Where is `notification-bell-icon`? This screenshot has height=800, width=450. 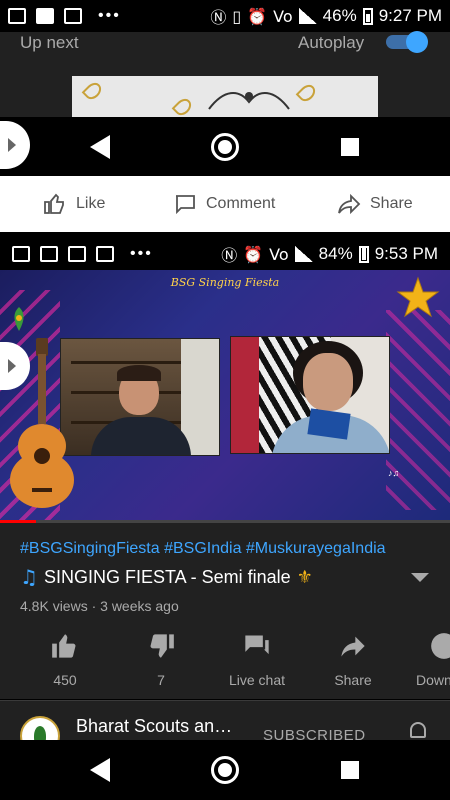
notification-bell-icon is located at coordinates (418, 730).